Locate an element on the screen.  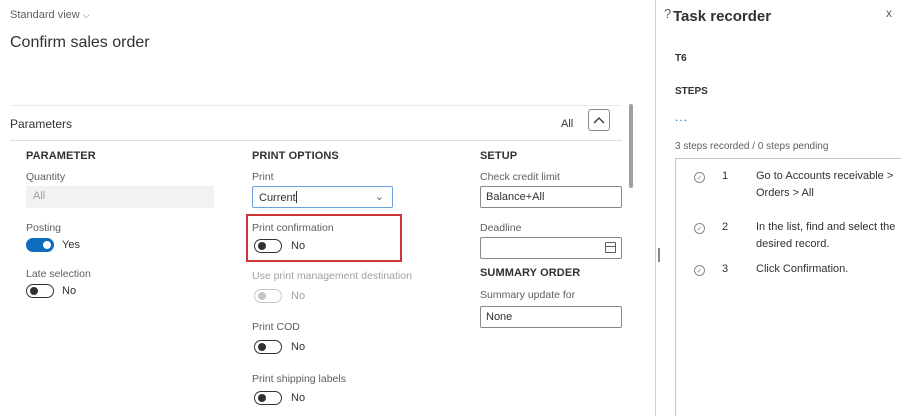
summary-update-field: None is located at coordinates (551, 317).